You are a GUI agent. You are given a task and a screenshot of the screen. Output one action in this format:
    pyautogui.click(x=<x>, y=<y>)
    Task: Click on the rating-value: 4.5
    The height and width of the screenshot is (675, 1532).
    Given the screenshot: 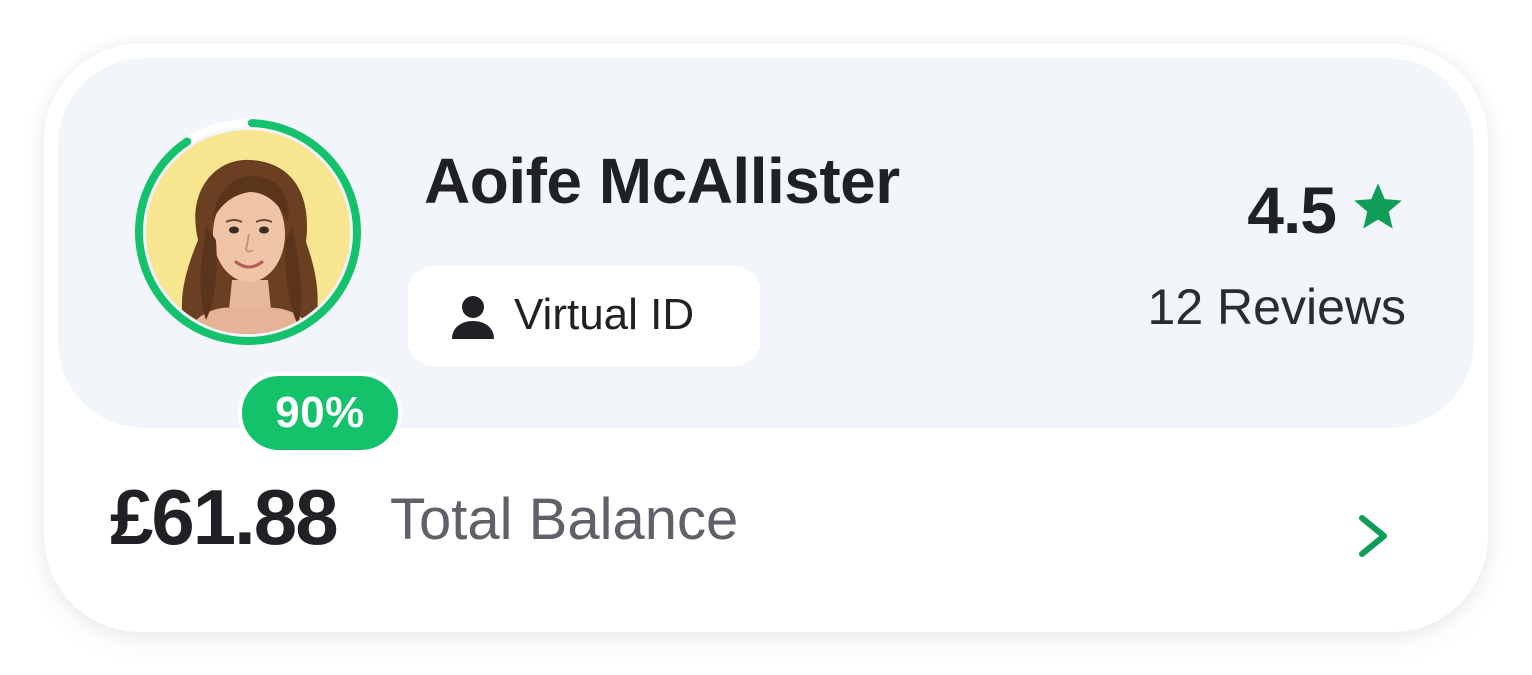 What is the action you would take?
    pyautogui.click(x=1292, y=210)
    